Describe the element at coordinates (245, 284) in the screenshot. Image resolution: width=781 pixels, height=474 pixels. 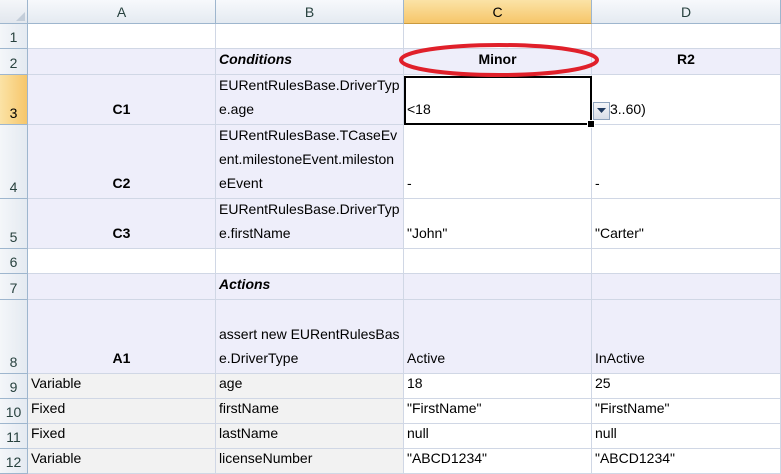
I see `actions-label: Actions` at that location.